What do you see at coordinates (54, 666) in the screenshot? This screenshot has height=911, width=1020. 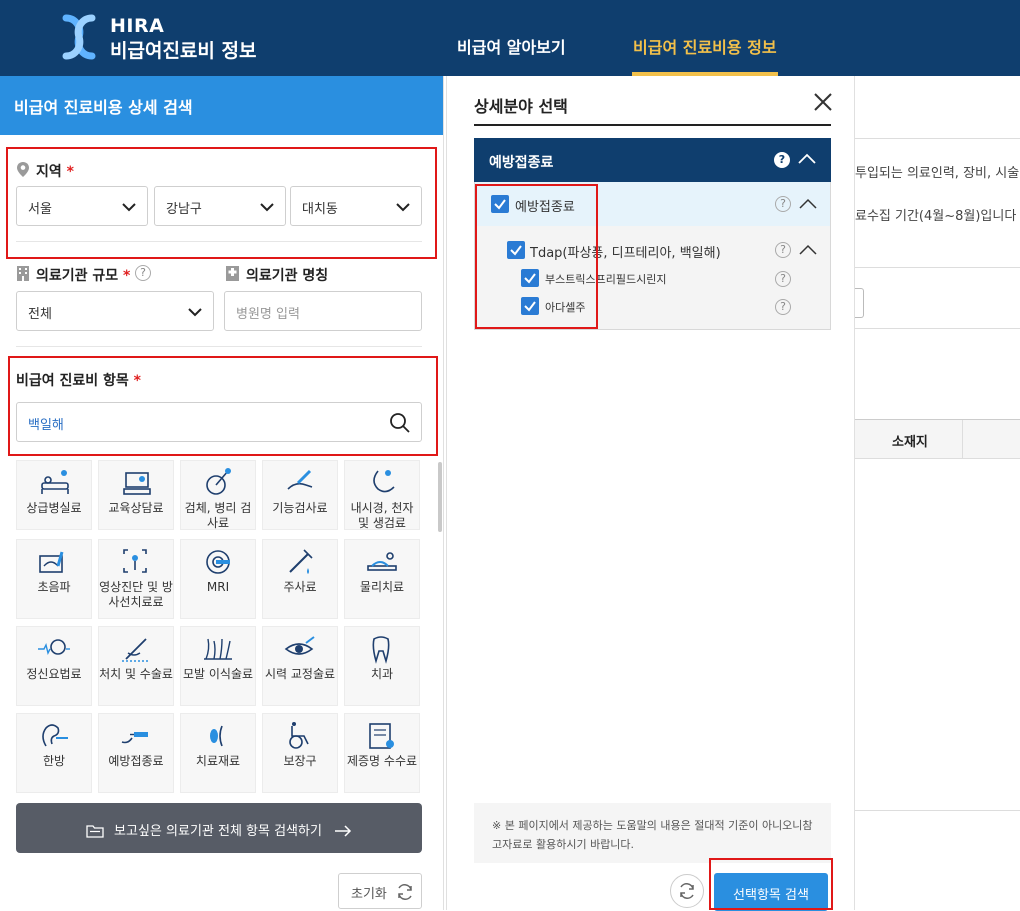 I see `category-item-psychotherapy: 정신요법료` at bounding box center [54, 666].